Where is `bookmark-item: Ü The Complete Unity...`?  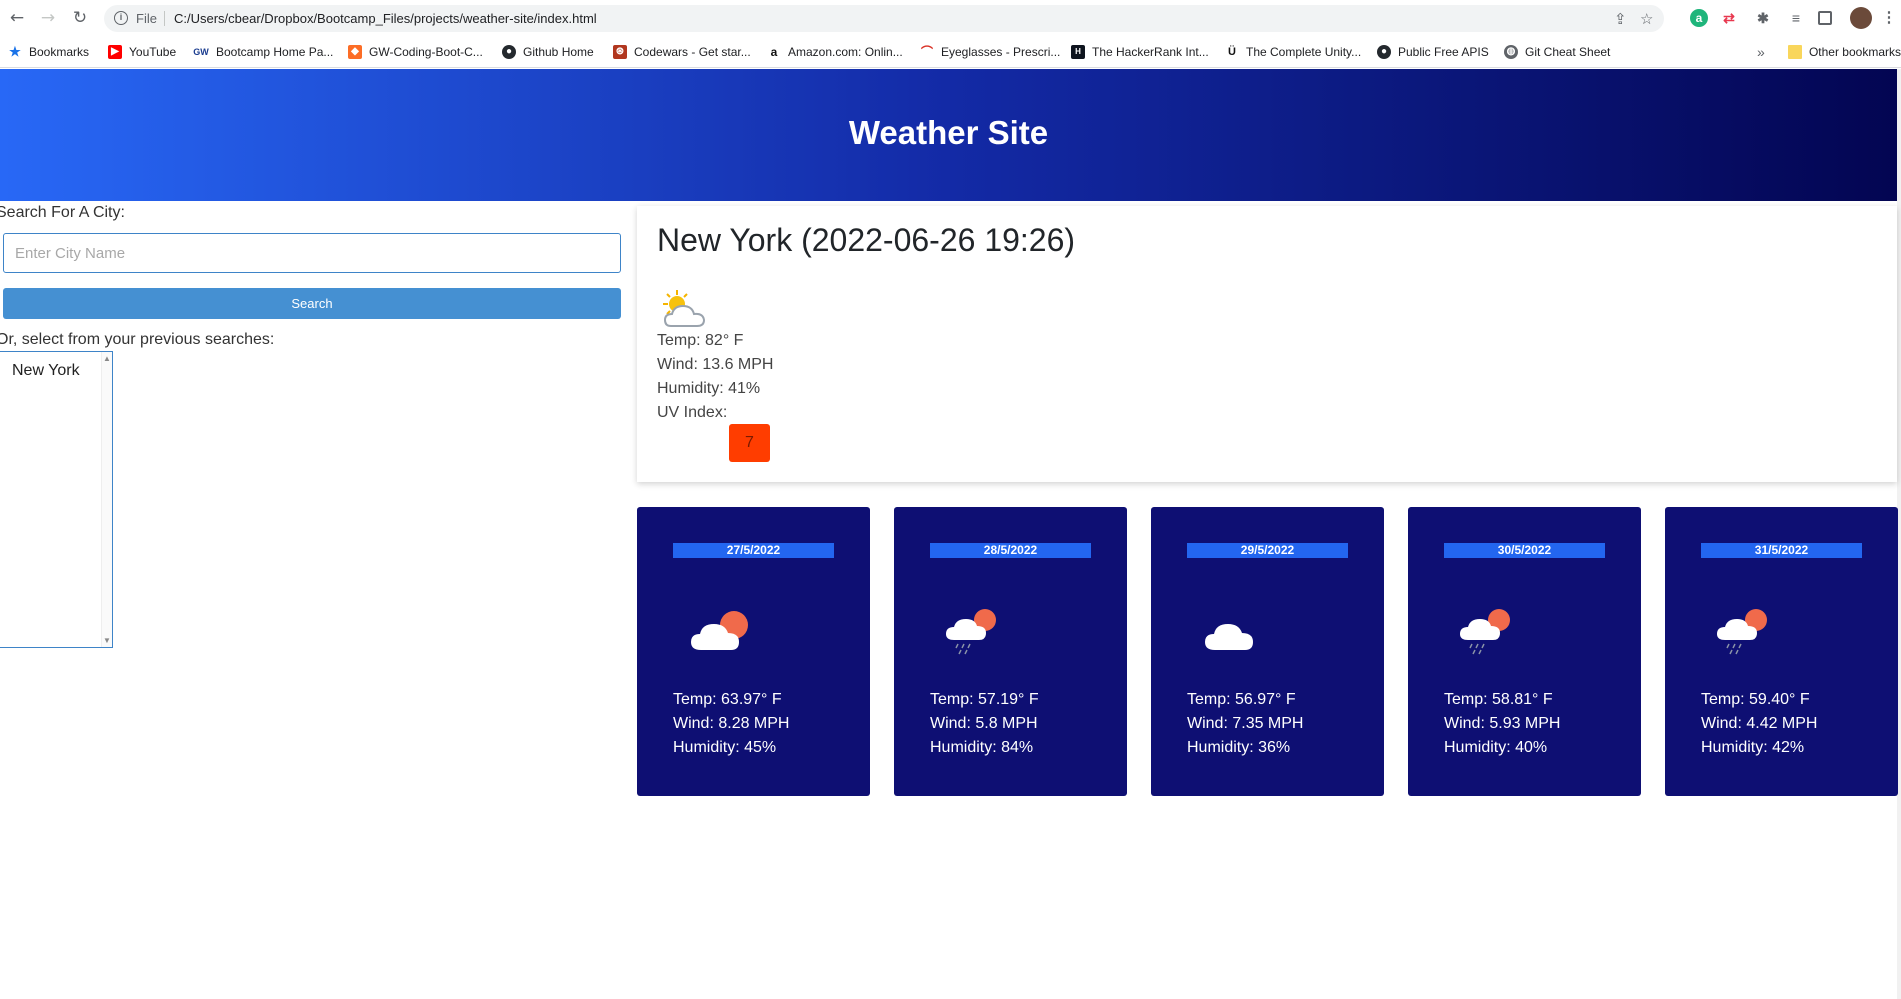 bookmark-item: Ü The Complete Unity... is located at coordinates (1293, 52).